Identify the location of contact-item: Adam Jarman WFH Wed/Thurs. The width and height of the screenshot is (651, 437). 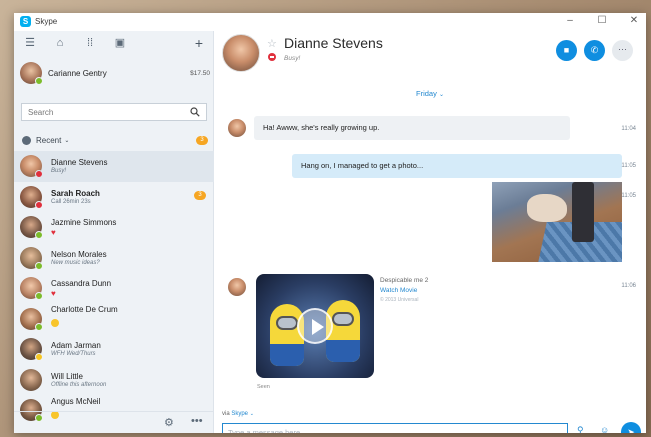
(114, 349).